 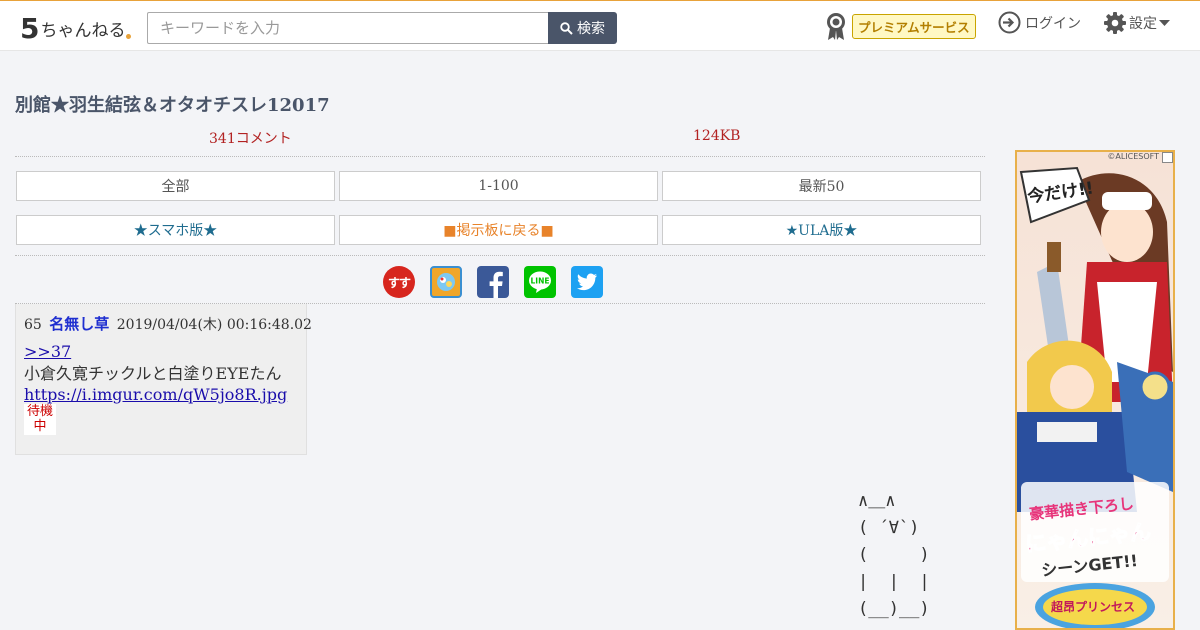 What do you see at coordinates (1115, 23) in the screenshot?
I see `gear-icon` at bounding box center [1115, 23].